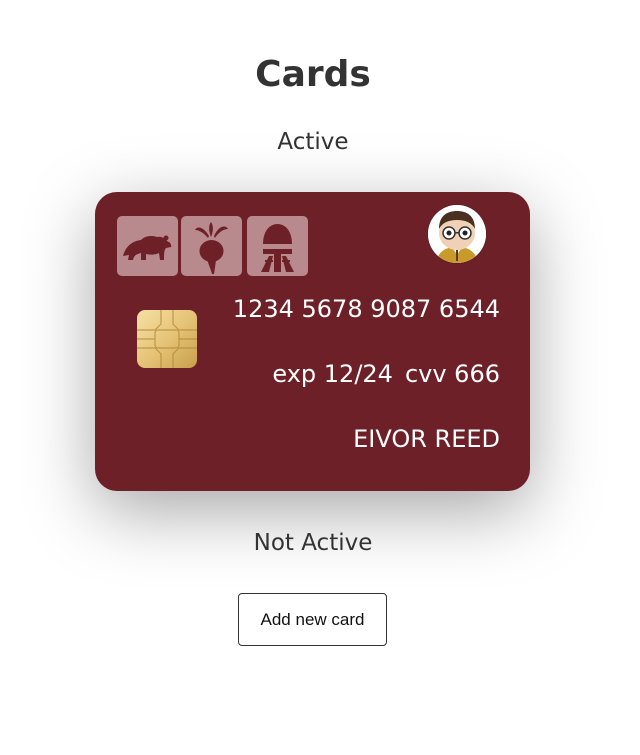 This screenshot has height=755, width=640. I want to click on bear-icon, so click(147, 246).